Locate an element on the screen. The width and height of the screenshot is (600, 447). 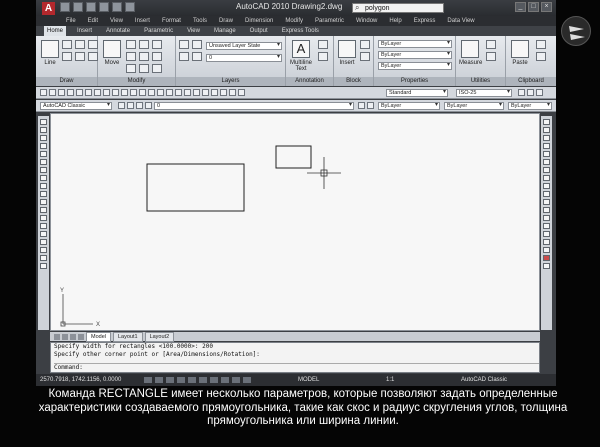
v-insert-block-icon is located at coordinates (43, 210).